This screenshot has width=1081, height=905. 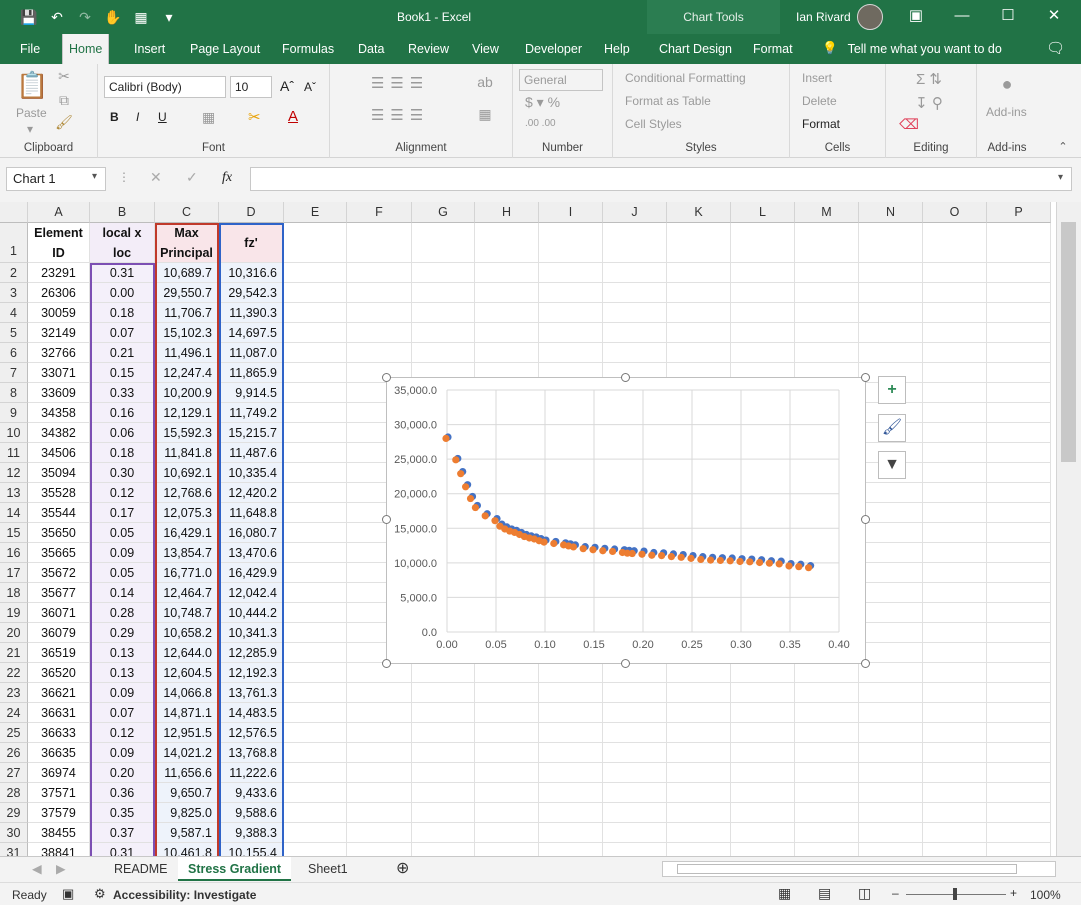 I want to click on avatar, so click(x=870, y=17).